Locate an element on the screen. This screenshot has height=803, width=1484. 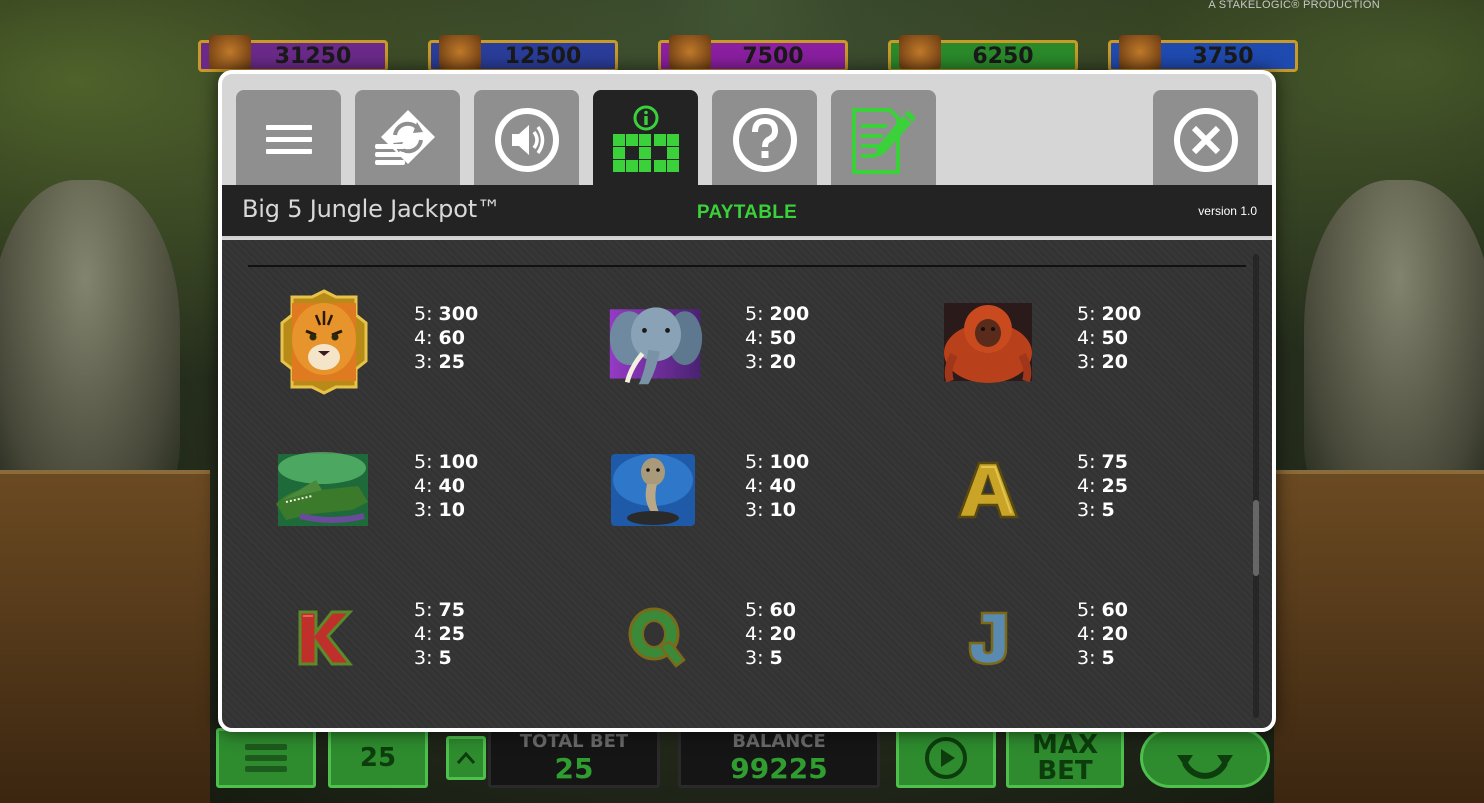
k-letter-symbol-icon is located at coordinates (326, 638).